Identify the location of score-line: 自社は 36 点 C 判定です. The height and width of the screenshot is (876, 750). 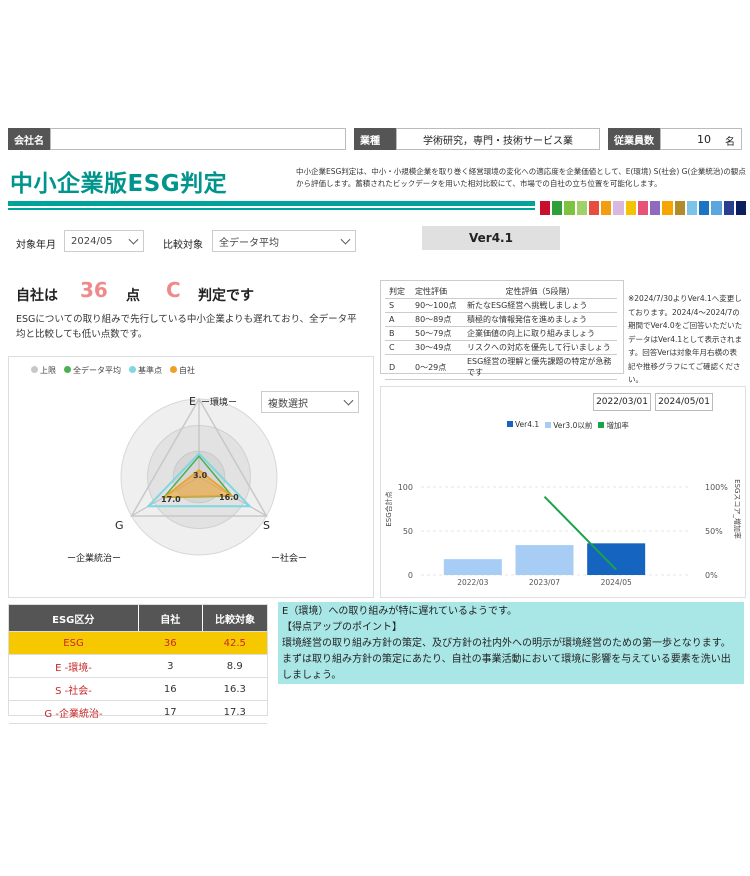
(186, 293).